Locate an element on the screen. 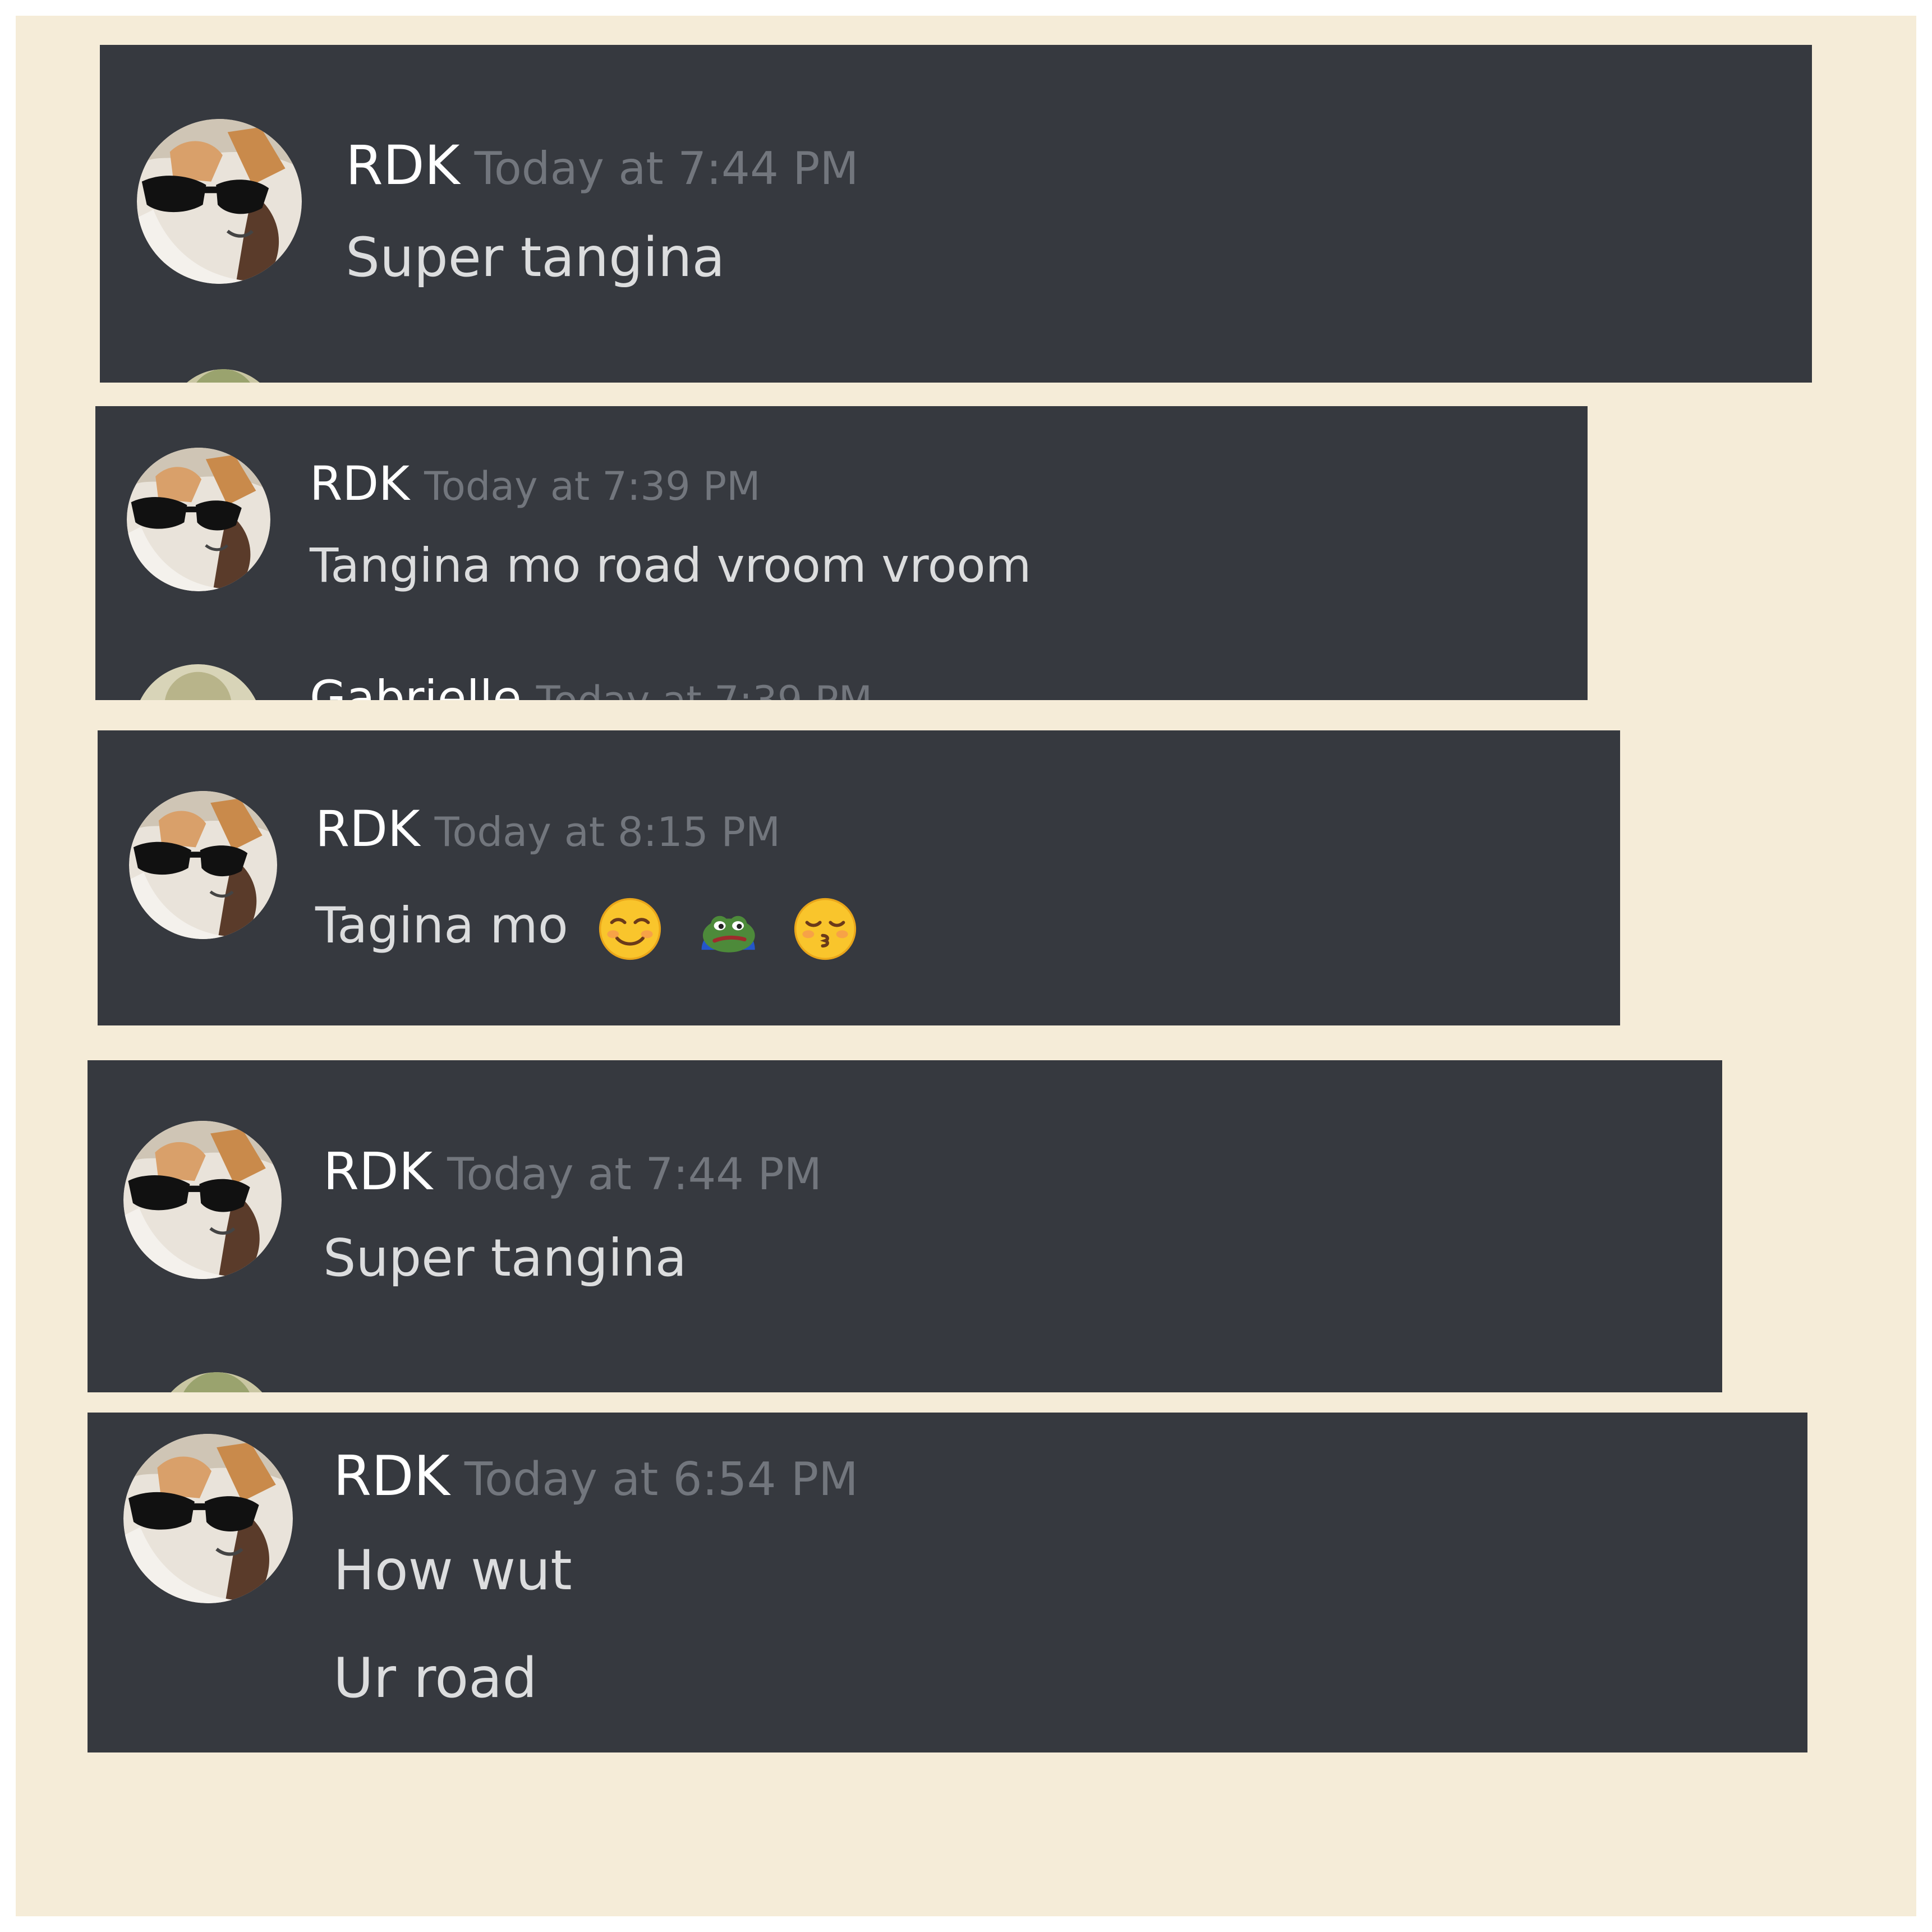  message-text: Tangina mo road vroom vroom is located at coordinates (671, 565).